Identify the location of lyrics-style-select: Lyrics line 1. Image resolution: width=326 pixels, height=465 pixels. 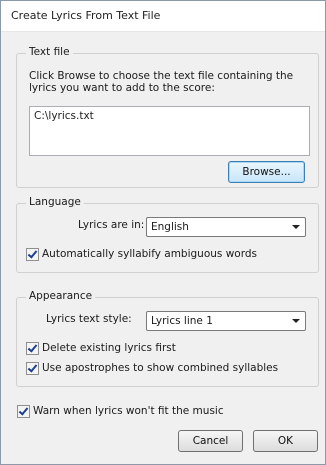
(226, 321).